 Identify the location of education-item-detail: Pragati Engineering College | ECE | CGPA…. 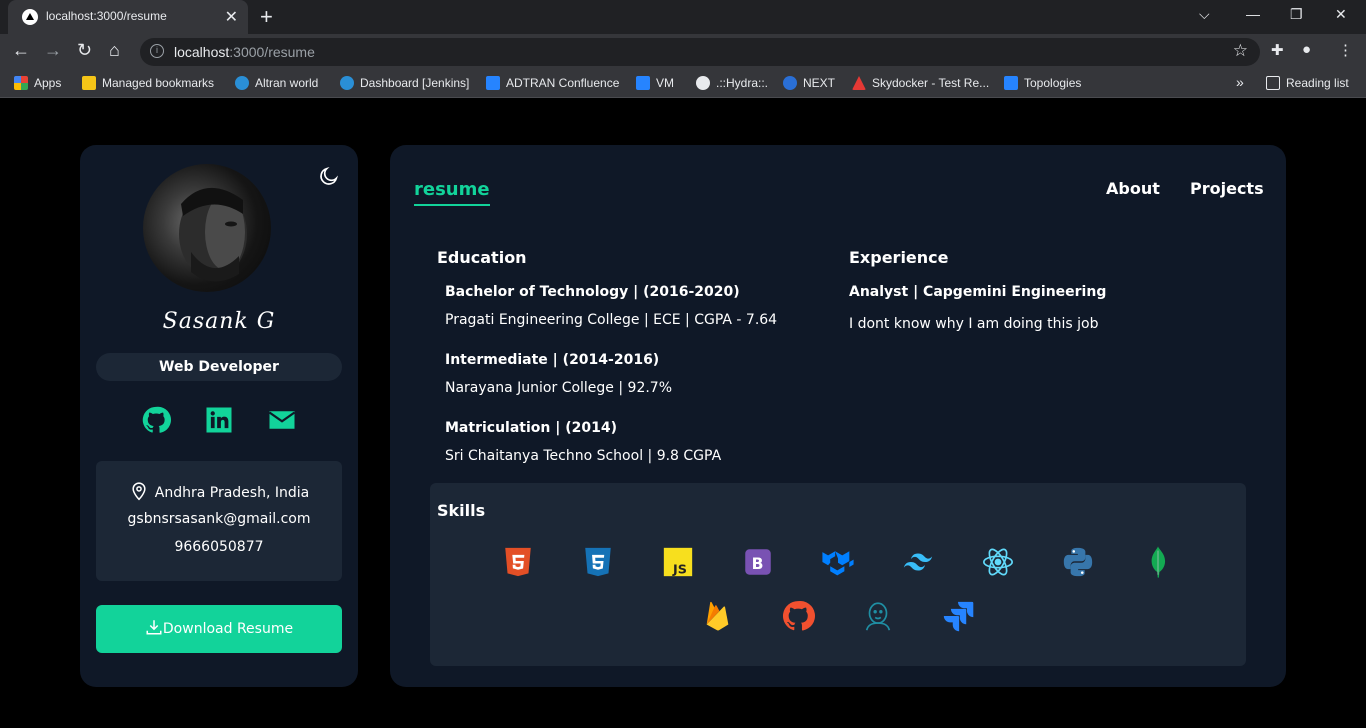
(611, 320).